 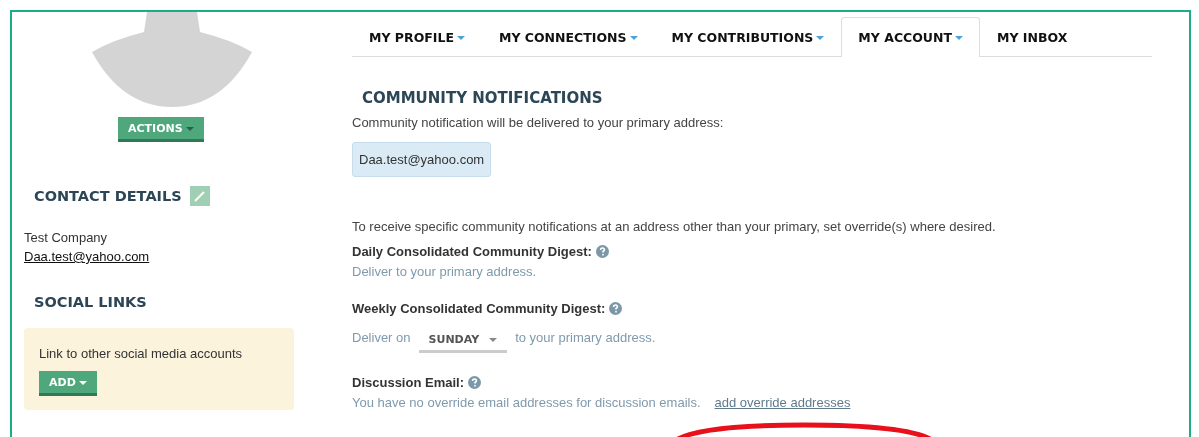 What do you see at coordinates (66, 237) in the screenshot?
I see `company-name: Test Company` at bounding box center [66, 237].